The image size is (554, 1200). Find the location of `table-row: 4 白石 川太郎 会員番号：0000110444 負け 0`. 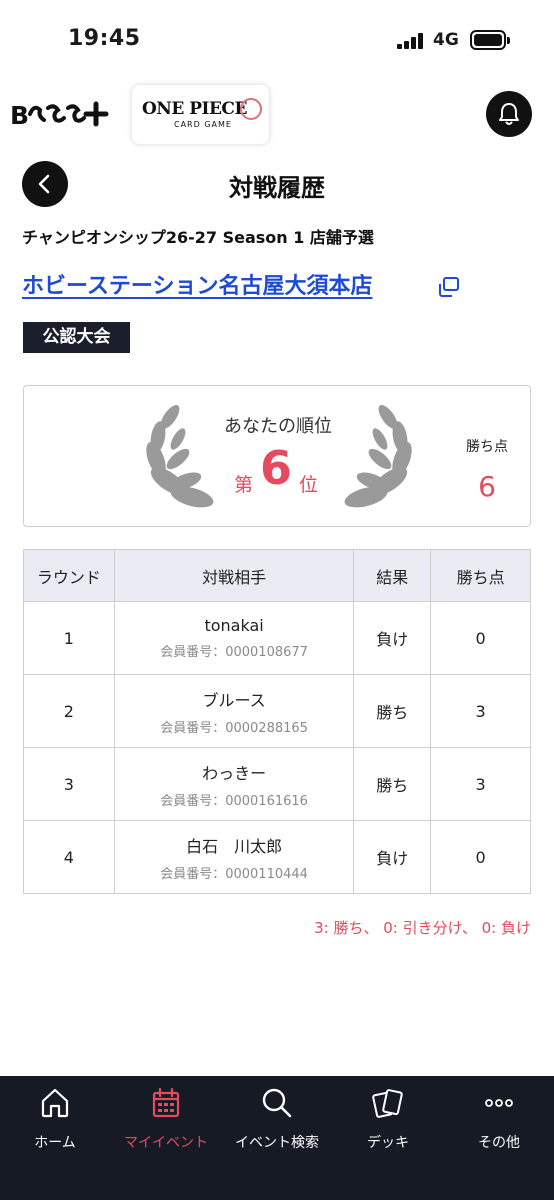

table-row: 4 白石 川太郎 会員番号：0000110444 負け 0 is located at coordinates (277, 857).